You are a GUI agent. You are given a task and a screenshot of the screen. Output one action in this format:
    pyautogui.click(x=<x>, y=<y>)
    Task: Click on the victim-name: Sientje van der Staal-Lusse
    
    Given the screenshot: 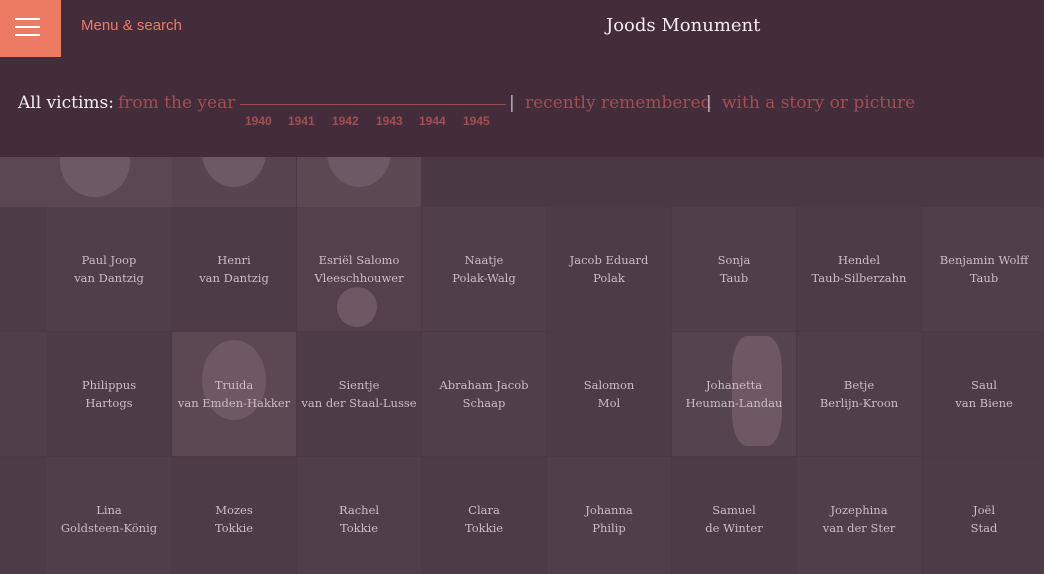 What is the action you would take?
    pyautogui.click(x=359, y=394)
    